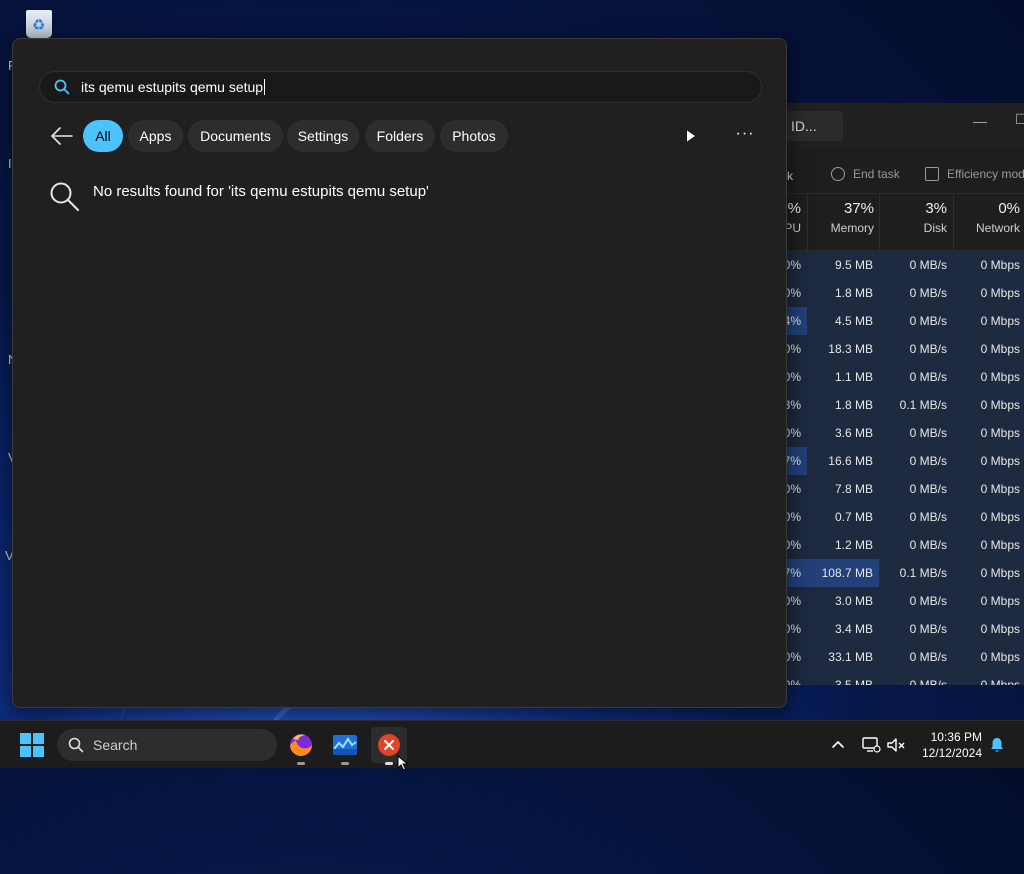 The width and height of the screenshot is (1024, 874). What do you see at coordinates (892, 678) in the screenshot?
I see `process-row: 0% 3.5 MB 0 MB/s 0 Mbps` at bounding box center [892, 678].